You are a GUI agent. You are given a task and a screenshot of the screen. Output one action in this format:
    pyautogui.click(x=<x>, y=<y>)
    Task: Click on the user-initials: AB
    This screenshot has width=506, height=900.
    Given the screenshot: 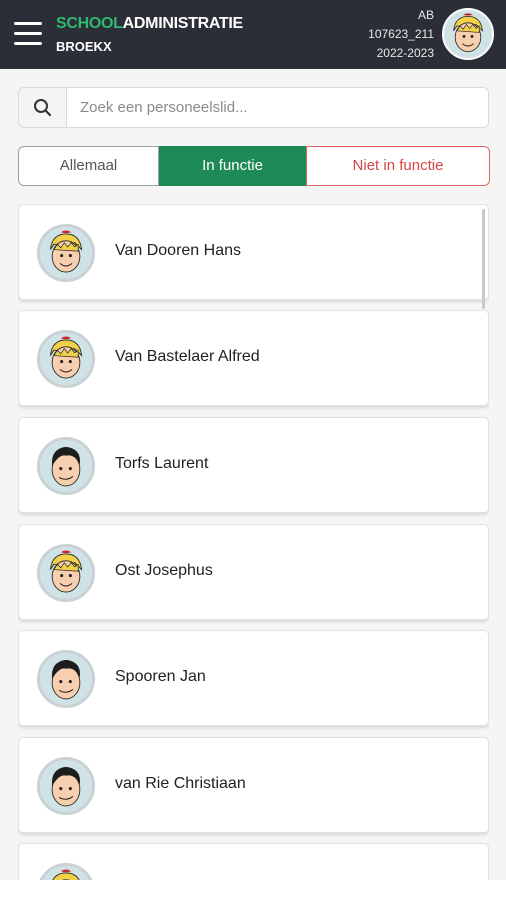 What is the action you would take?
    pyautogui.click(x=425, y=15)
    